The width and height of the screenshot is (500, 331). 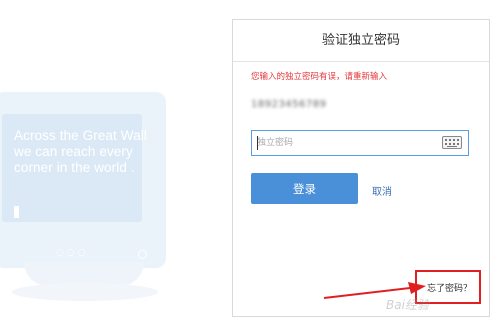 What do you see at coordinates (452, 142) in the screenshot?
I see `keyboard-icon` at bounding box center [452, 142].